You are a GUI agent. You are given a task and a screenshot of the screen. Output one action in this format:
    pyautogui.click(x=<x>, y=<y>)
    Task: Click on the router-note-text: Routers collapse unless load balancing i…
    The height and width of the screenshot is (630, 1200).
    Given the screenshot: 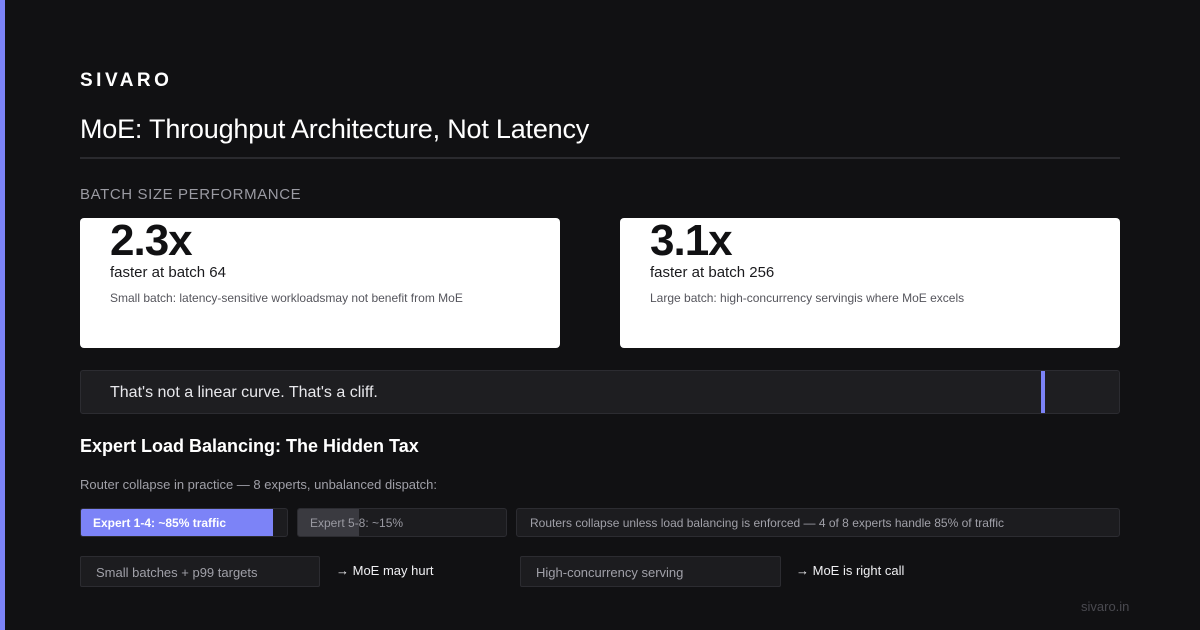 What is the action you would take?
    pyautogui.click(x=767, y=523)
    